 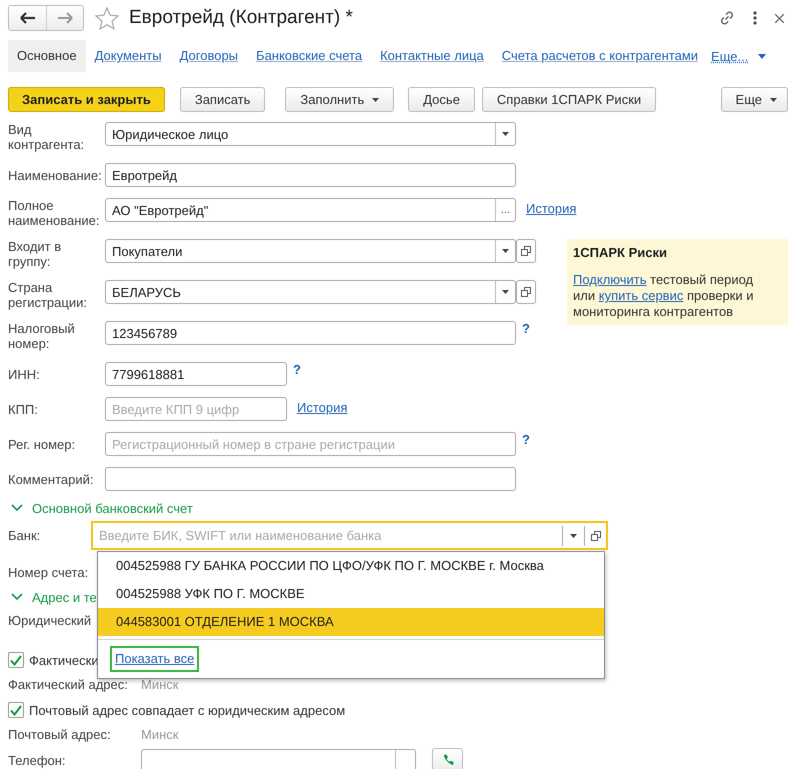 I want to click on panel-text: Подключить тестовый период или купить сервис проверки и мониторинга контрагентов, so click(x=663, y=296).